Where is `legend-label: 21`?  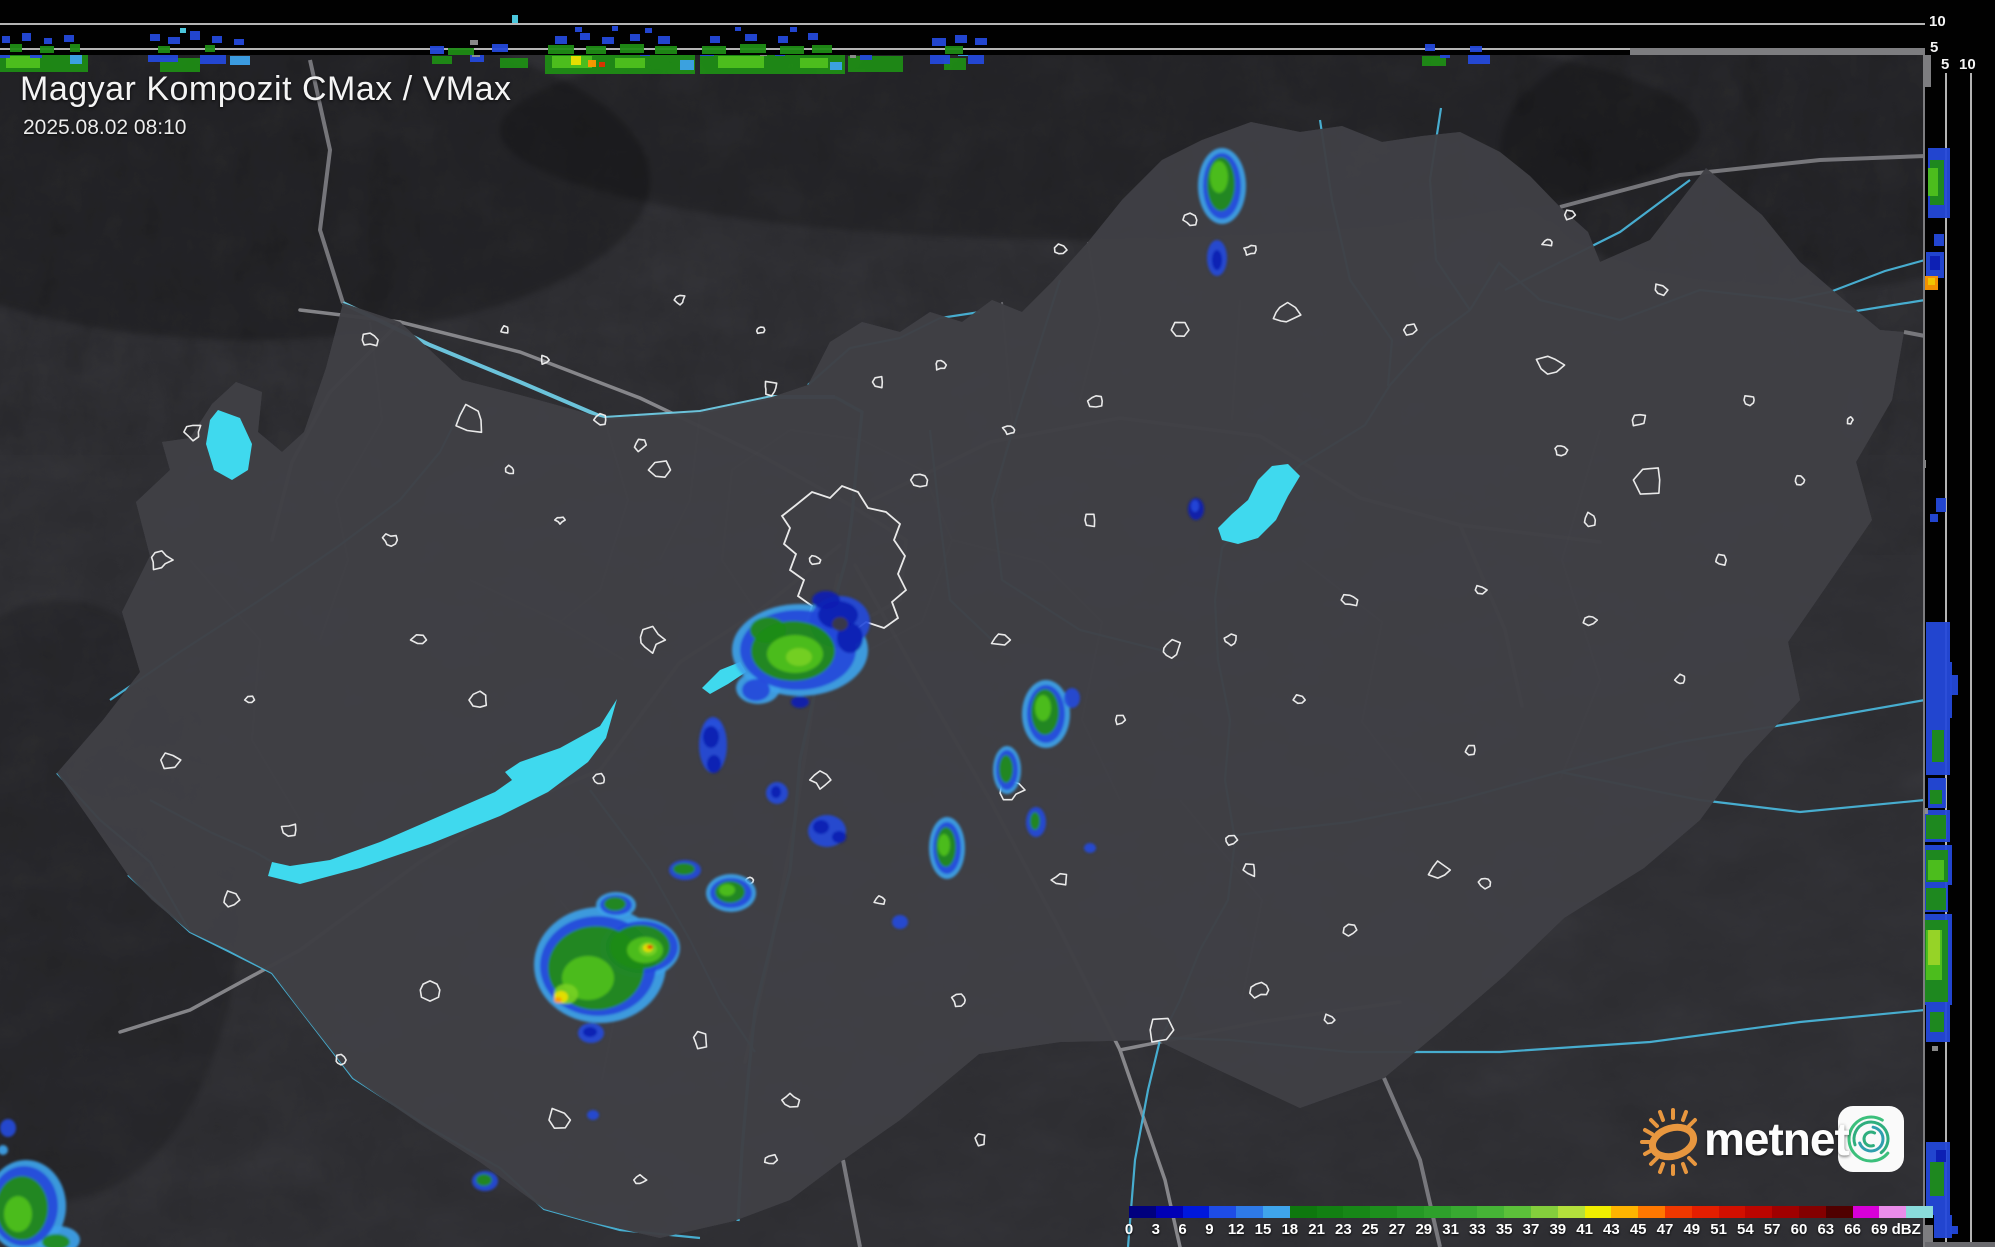
legend-label: 21 is located at coordinates (1316, 1229).